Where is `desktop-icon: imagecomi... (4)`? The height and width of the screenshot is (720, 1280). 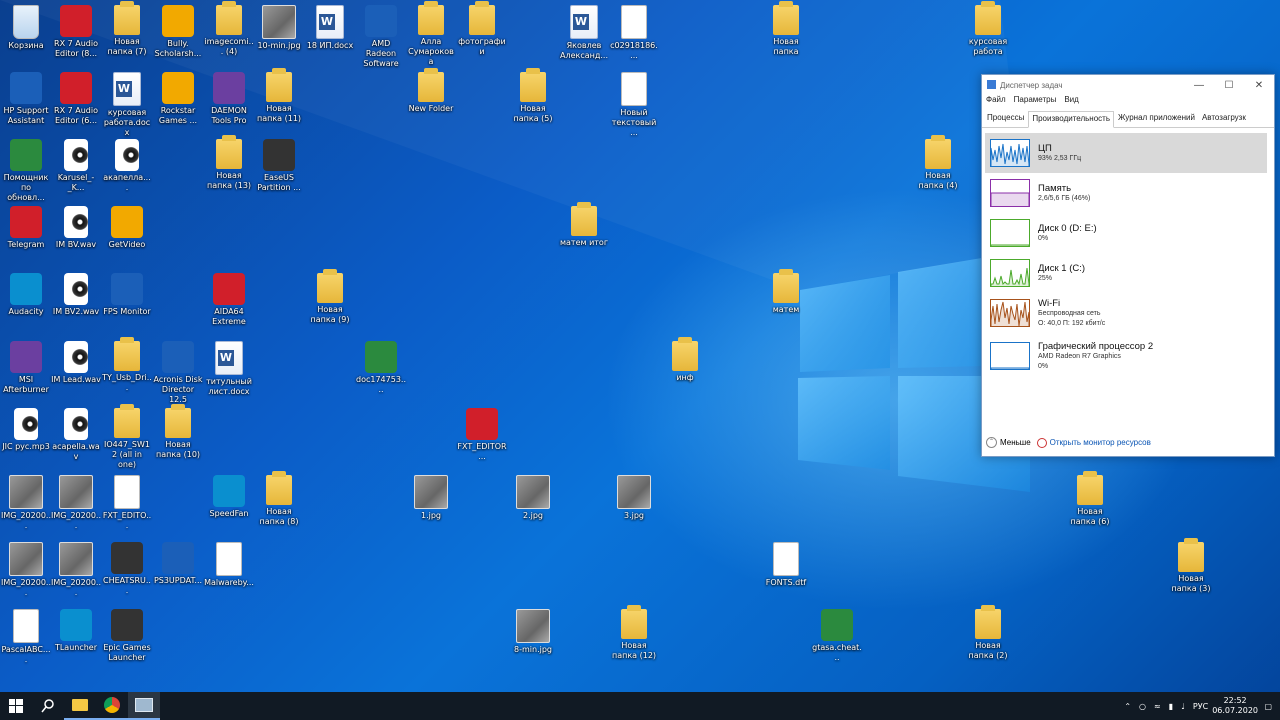
desktop-icon: imagecomi... (4) is located at coordinates (229, 29).